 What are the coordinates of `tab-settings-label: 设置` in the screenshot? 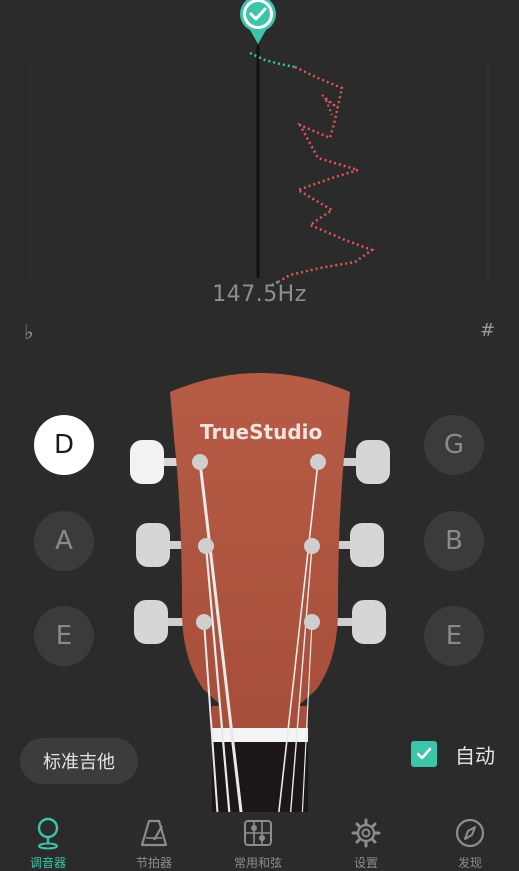 It's located at (365, 863).